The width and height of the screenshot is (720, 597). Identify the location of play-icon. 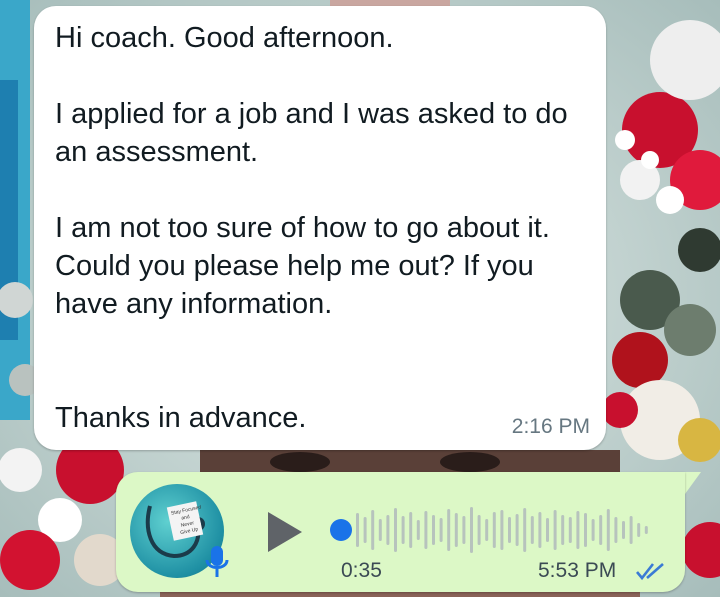
(284, 532).